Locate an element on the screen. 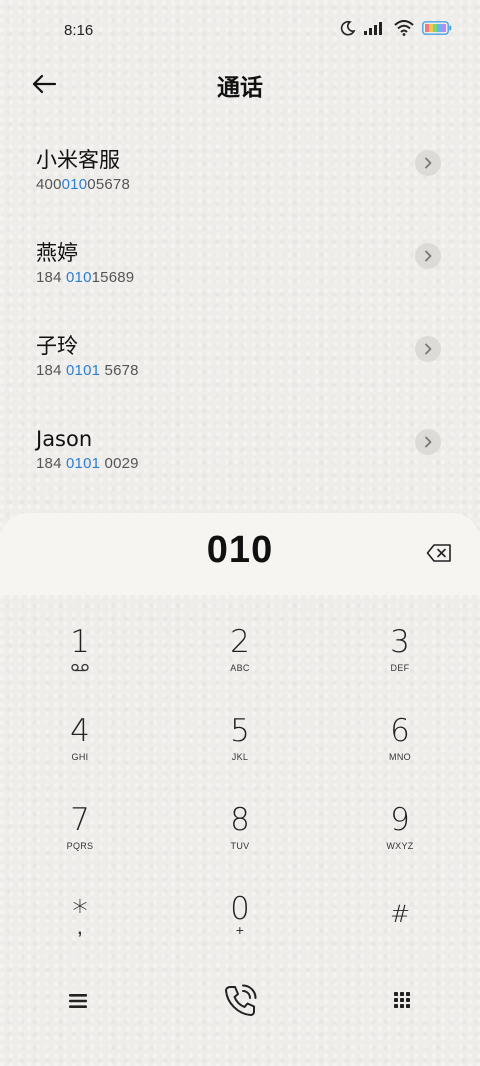 The height and width of the screenshot is (1066, 480). dialpad-grid-icon is located at coordinates (402, 1003).